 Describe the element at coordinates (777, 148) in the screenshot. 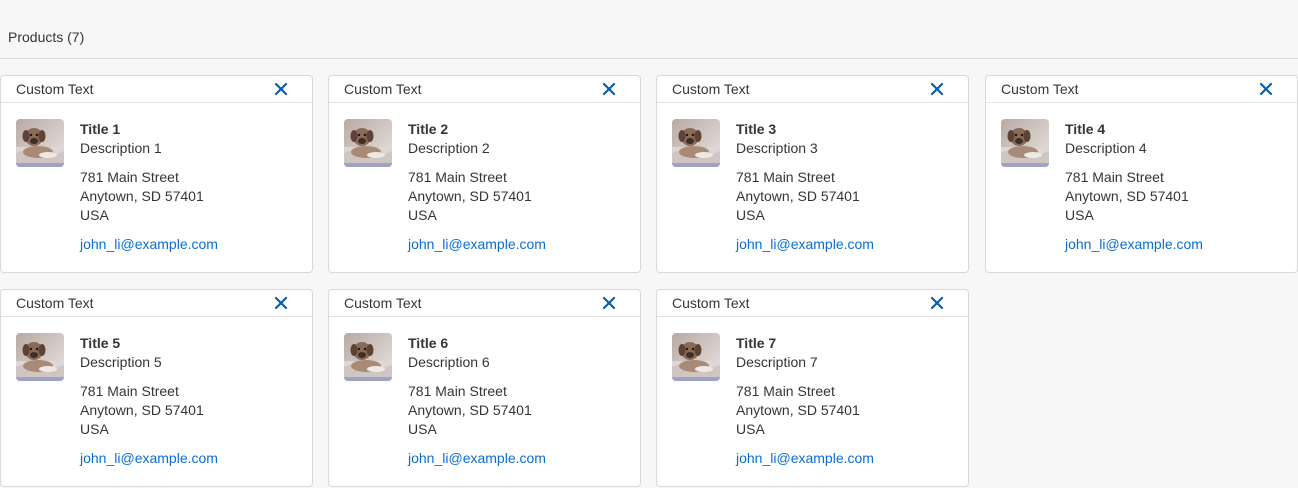

I see `card-description: Description 3` at that location.